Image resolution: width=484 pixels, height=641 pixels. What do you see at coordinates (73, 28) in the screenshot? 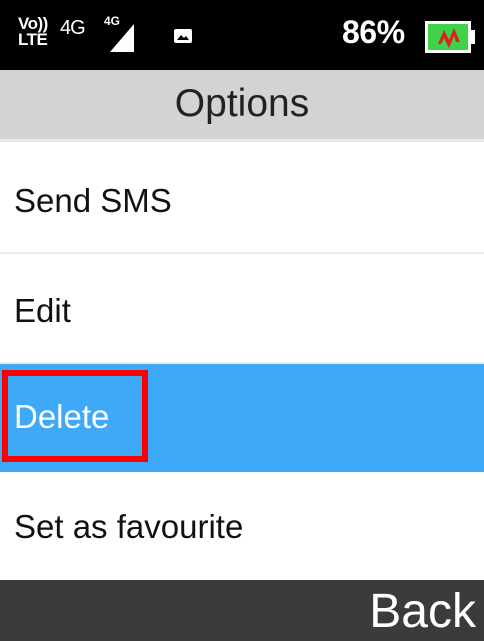
I see `network-type: 4G` at bounding box center [73, 28].